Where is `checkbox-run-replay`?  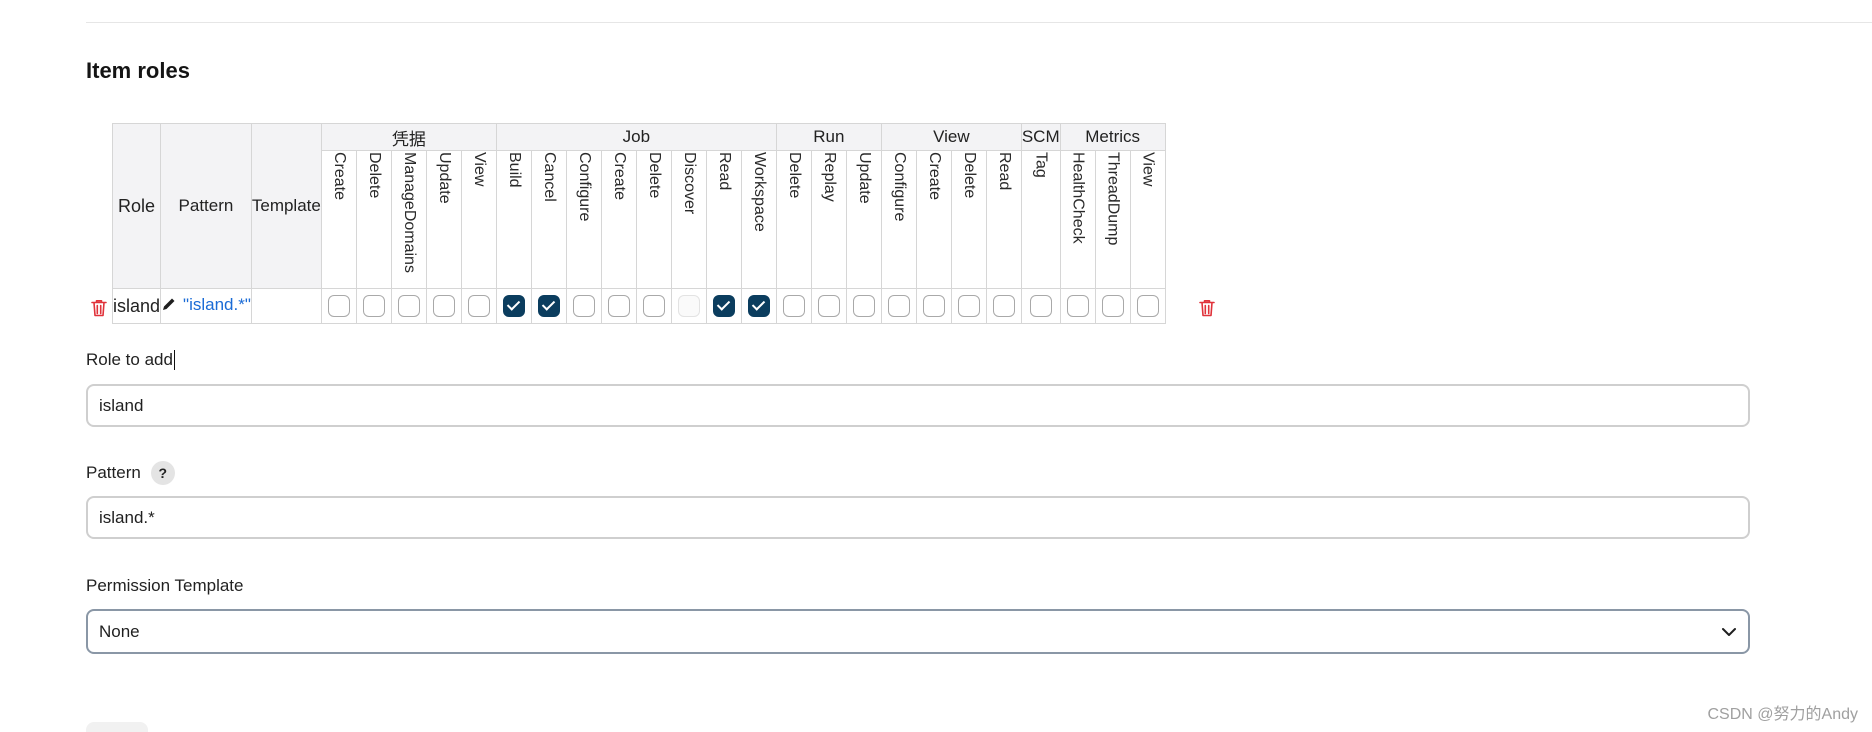 checkbox-run-replay is located at coordinates (828, 306).